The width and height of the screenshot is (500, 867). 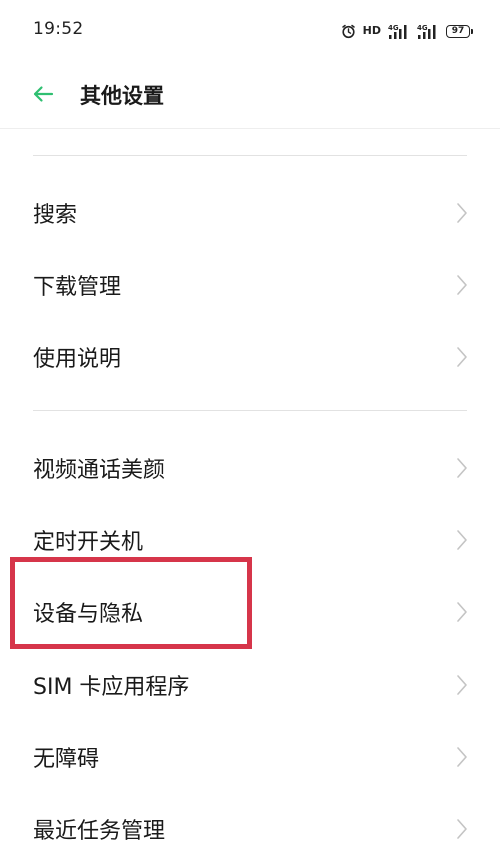 What do you see at coordinates (43, 94) in the screenshot?
I see `arrow-left-icon` at bounding box center [43, 94].